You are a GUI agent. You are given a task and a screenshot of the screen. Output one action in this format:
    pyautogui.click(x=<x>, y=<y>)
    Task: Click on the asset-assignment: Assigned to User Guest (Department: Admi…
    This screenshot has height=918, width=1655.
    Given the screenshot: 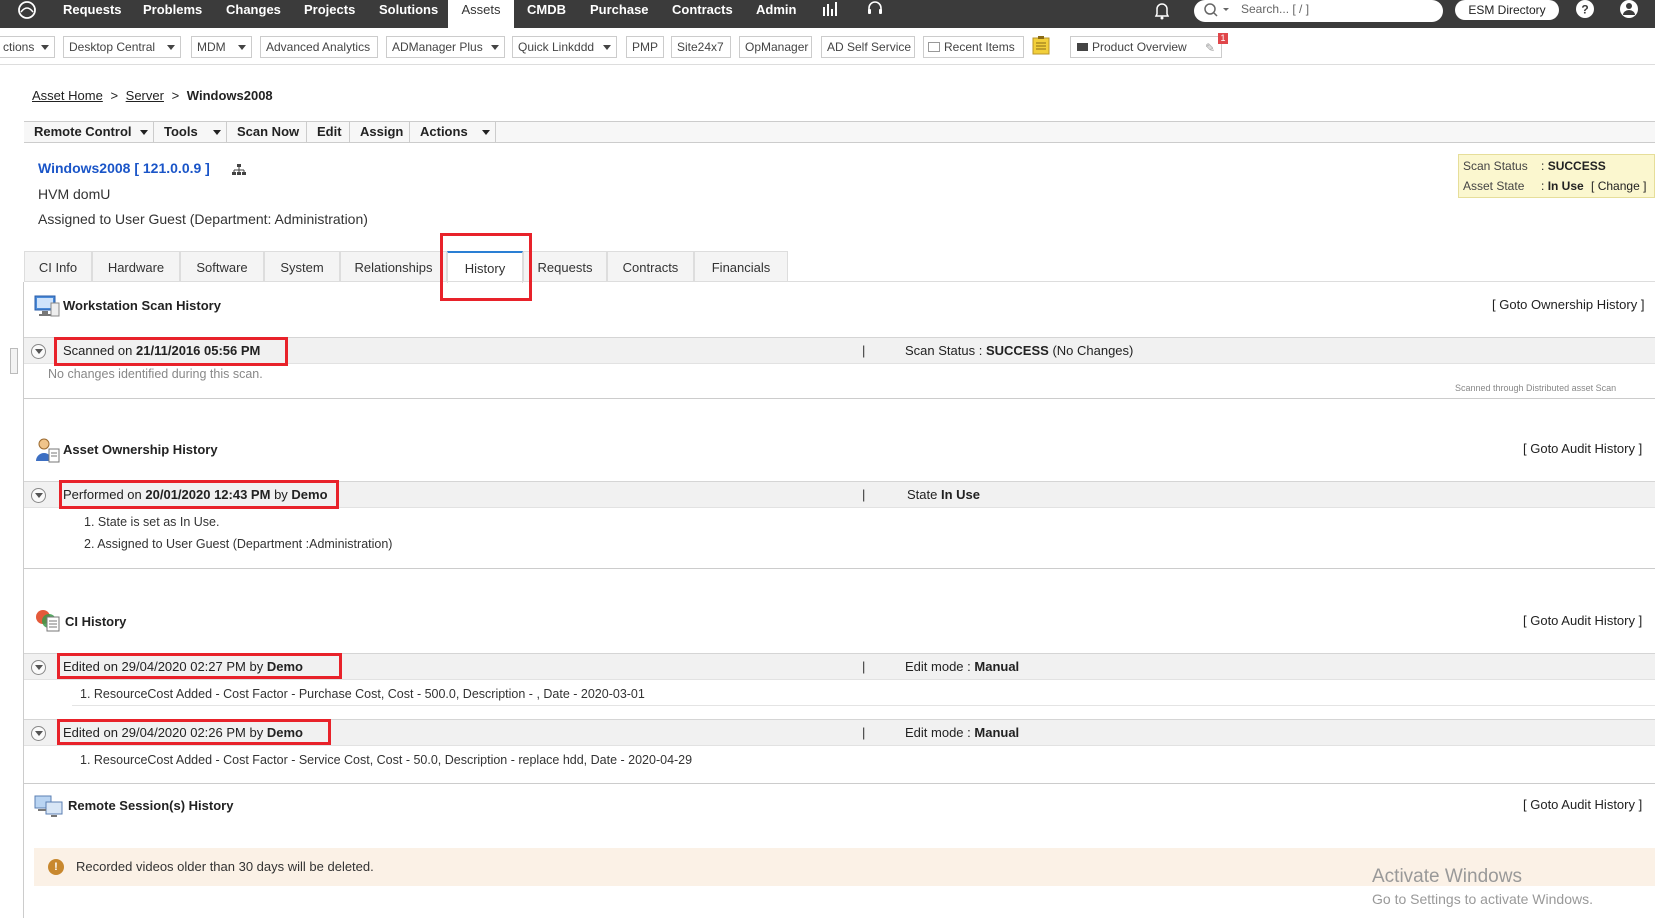 What is the action you would take?
    pyautogui.click(x=203, y=219)
    